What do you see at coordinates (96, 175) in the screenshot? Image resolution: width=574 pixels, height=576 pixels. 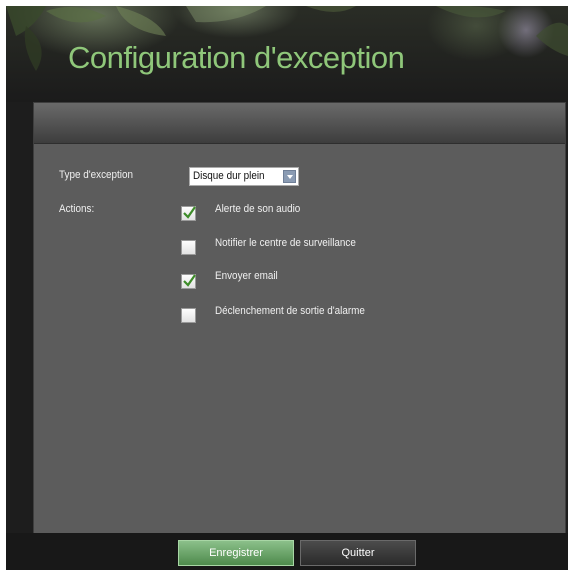 I see `exception-type-label: Type d'exception` at bounding box center [96, 175].